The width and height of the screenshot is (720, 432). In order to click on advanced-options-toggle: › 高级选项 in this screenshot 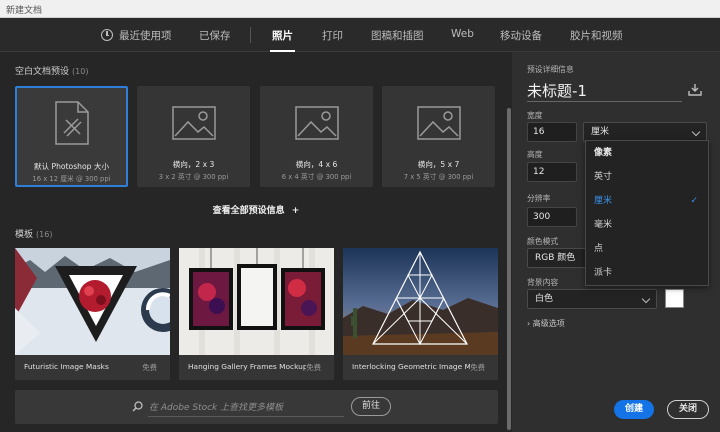, I will do `click(546, 323)`.